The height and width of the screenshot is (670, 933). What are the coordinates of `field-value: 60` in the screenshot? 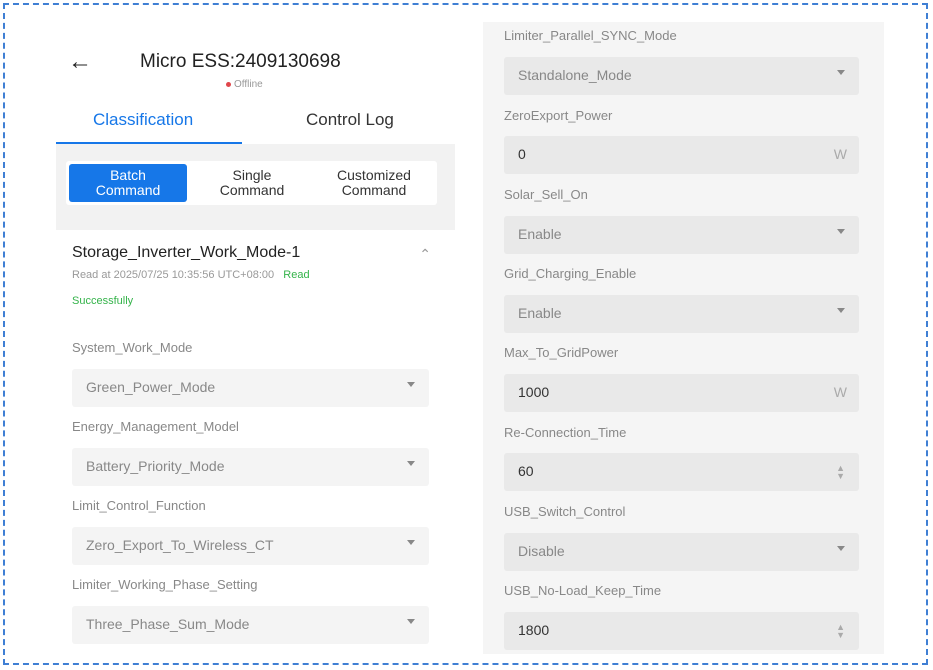 It's located at (526, 471).